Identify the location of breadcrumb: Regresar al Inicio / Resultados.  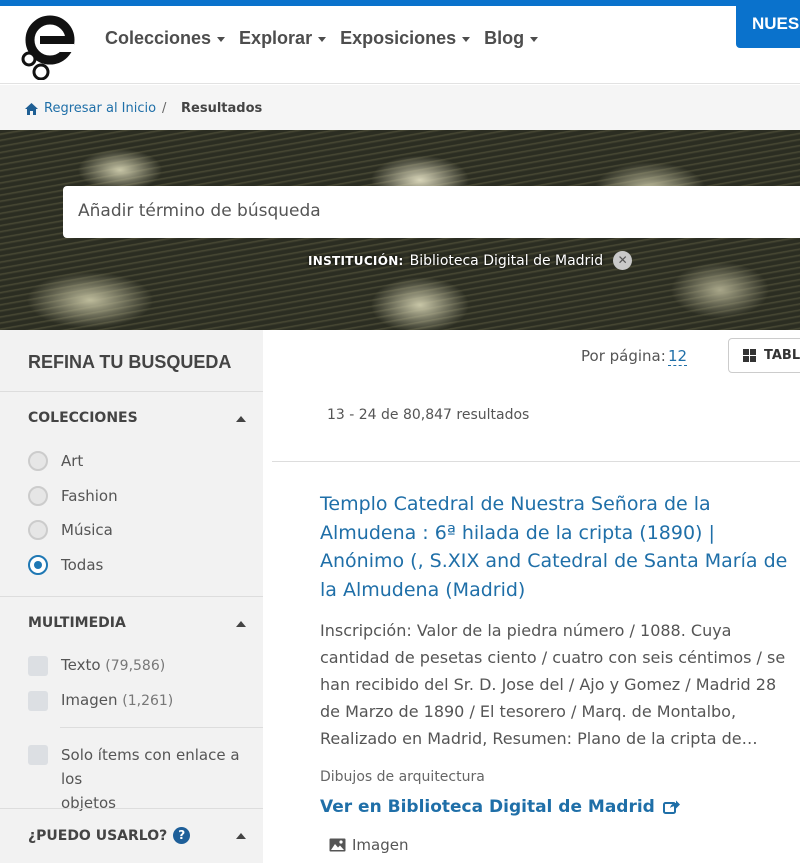
(400, 107).